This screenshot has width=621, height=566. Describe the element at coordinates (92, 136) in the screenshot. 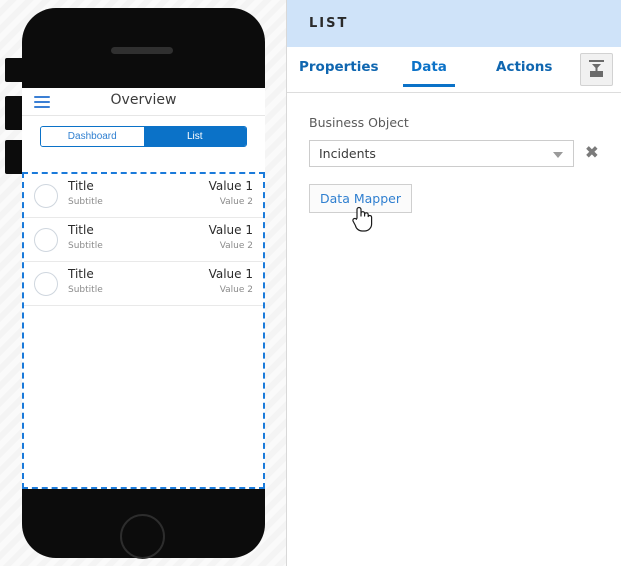

I see `segment-dashboard: Dashboard` at that location.